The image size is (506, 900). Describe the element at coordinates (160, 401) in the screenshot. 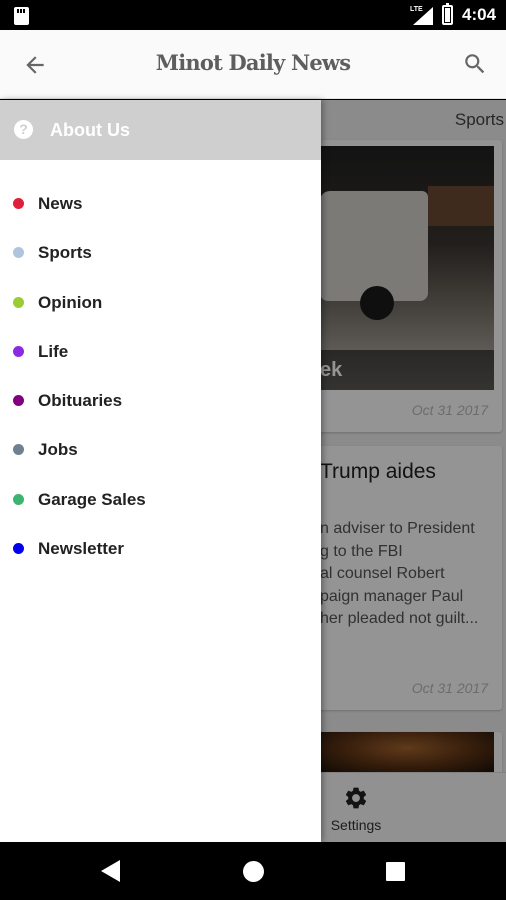

I see `menu-item-obituaries: Obituaries` at that location.